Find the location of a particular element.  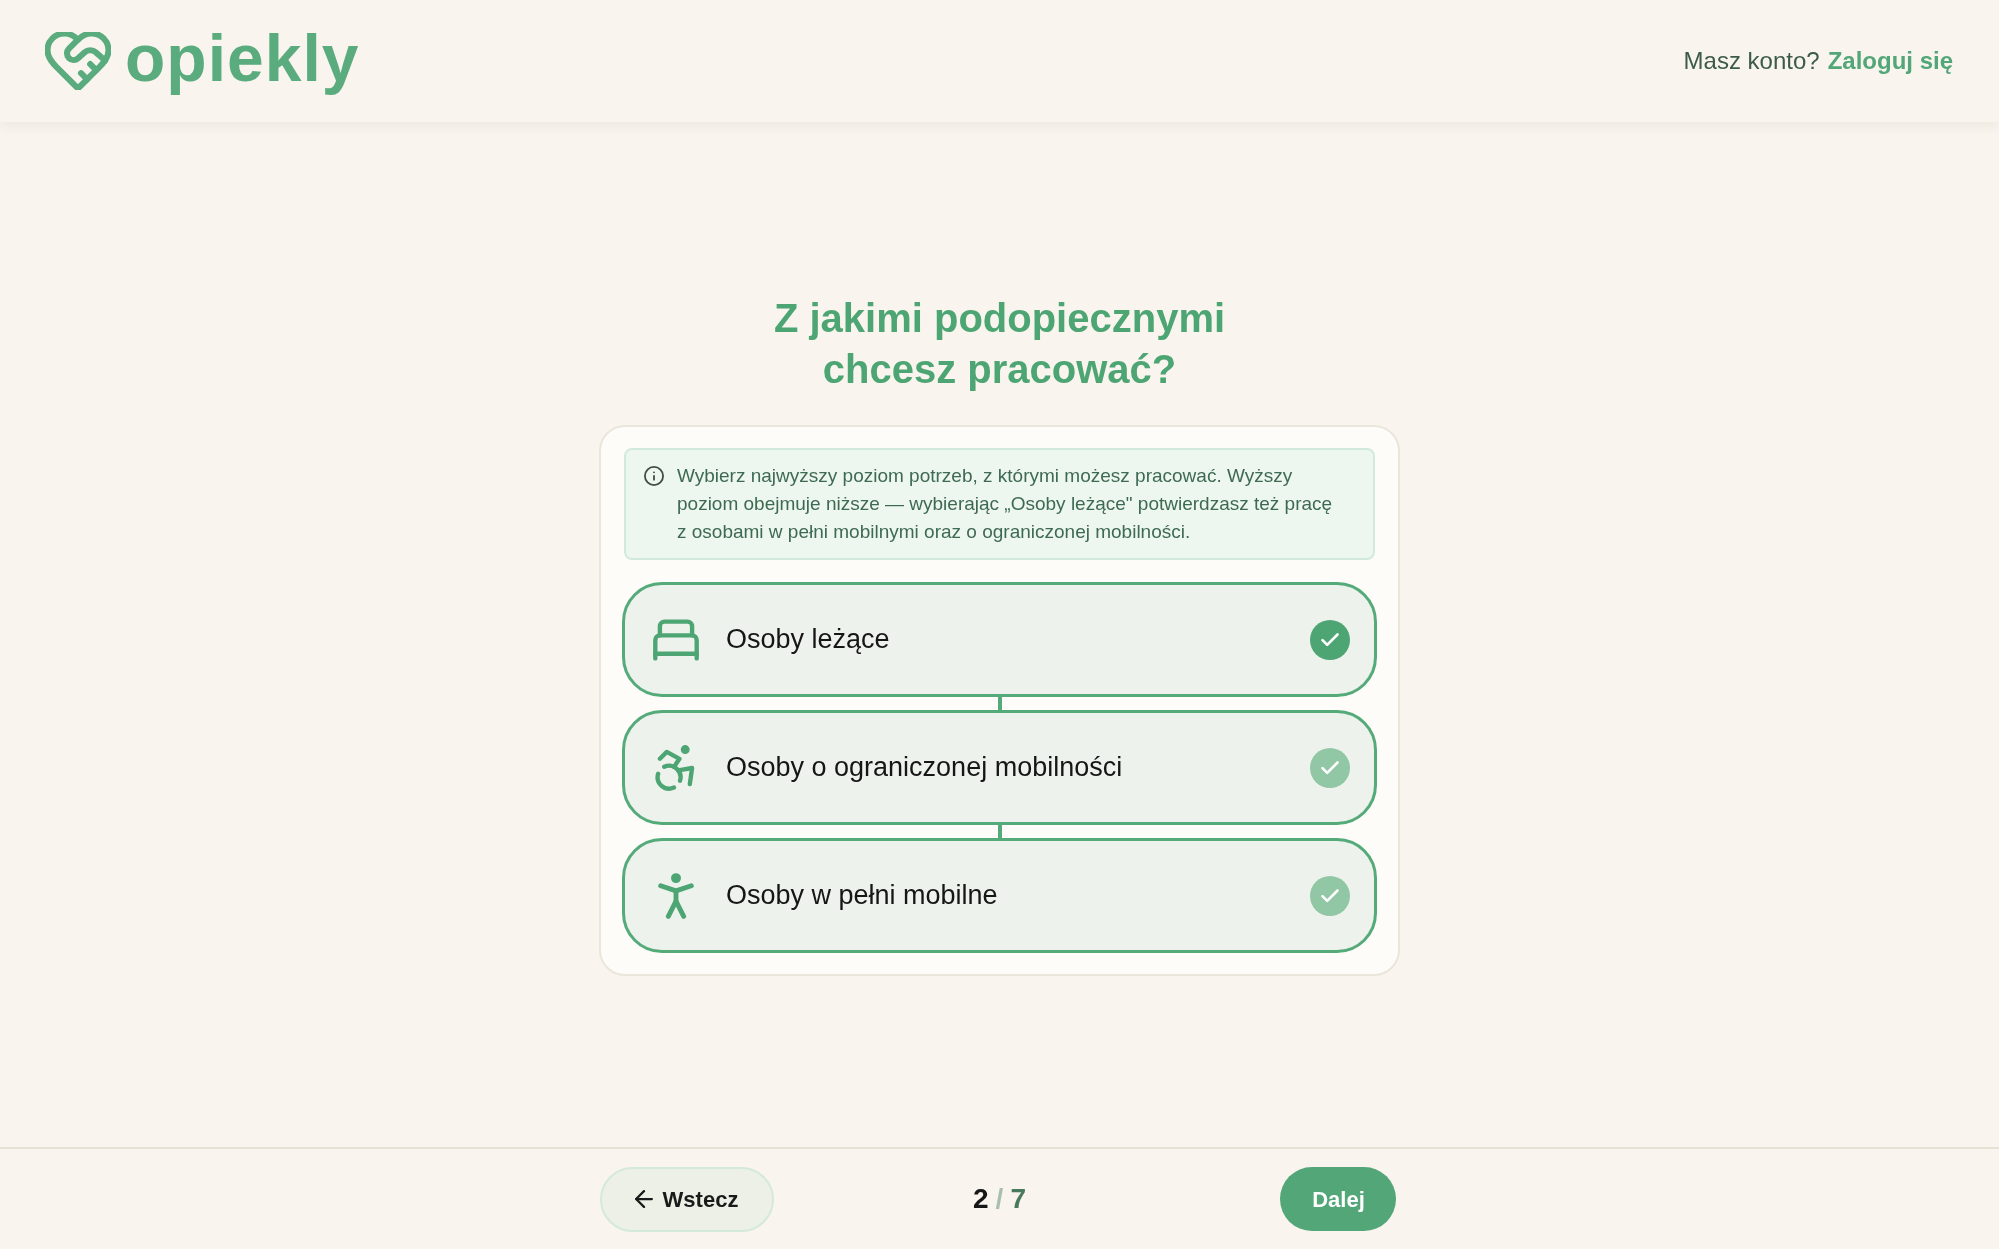

option-card: Osoby leżące is located at coordinates (999, 639).